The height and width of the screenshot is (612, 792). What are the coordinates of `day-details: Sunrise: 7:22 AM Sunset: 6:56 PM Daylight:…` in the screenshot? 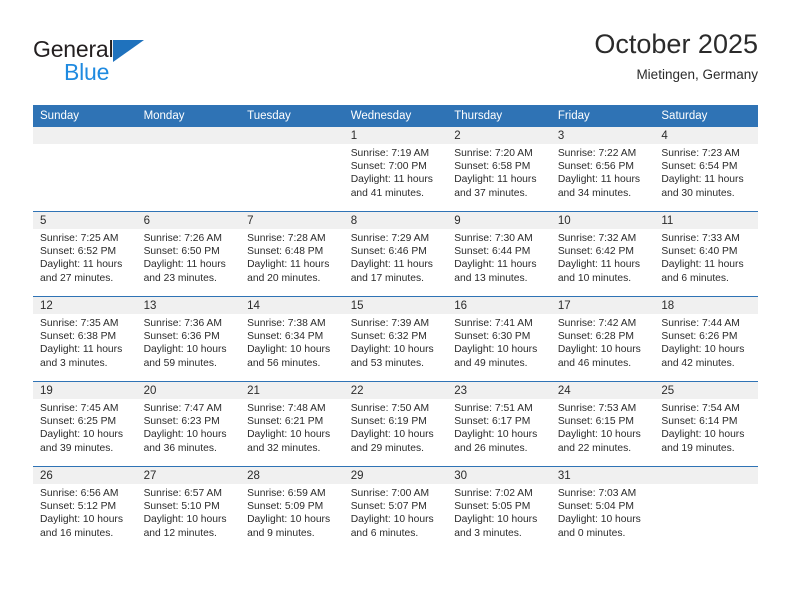 It's located at (603, 172).